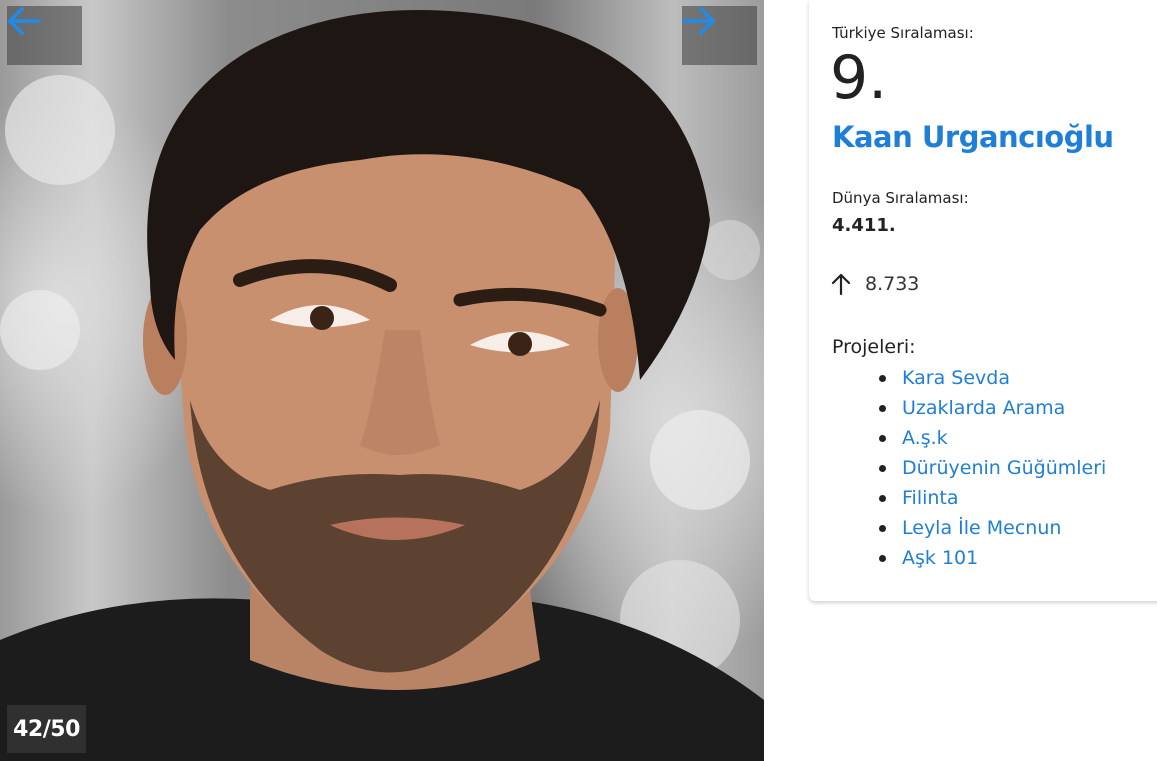  I want to click on list-item: Kara Sevda, so click(957, 380).